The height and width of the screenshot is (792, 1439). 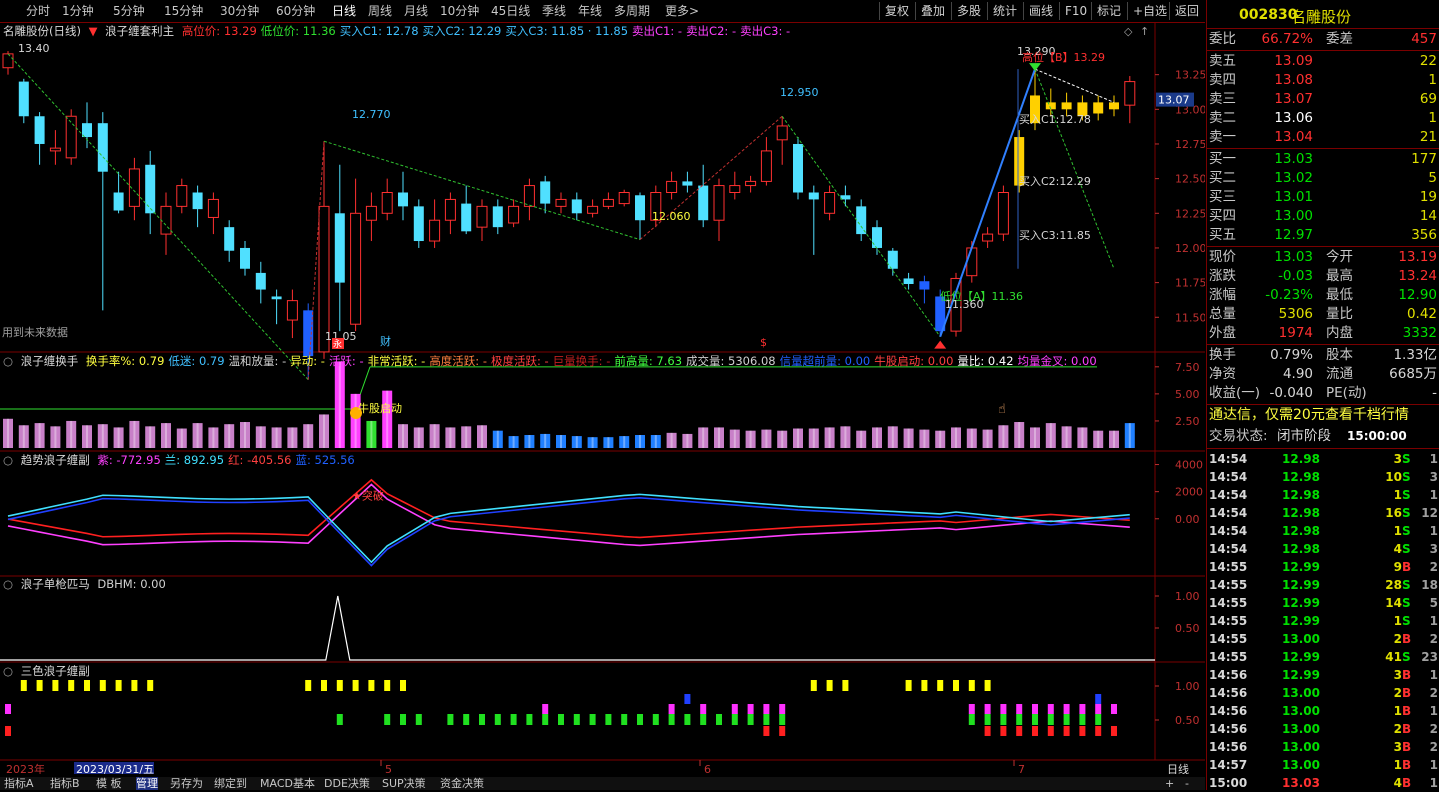 What do you see at coordinates (1222, 235) in the screenshot?
I see `bid-row-4-label: 买五` at bounding box center [1222, 235].